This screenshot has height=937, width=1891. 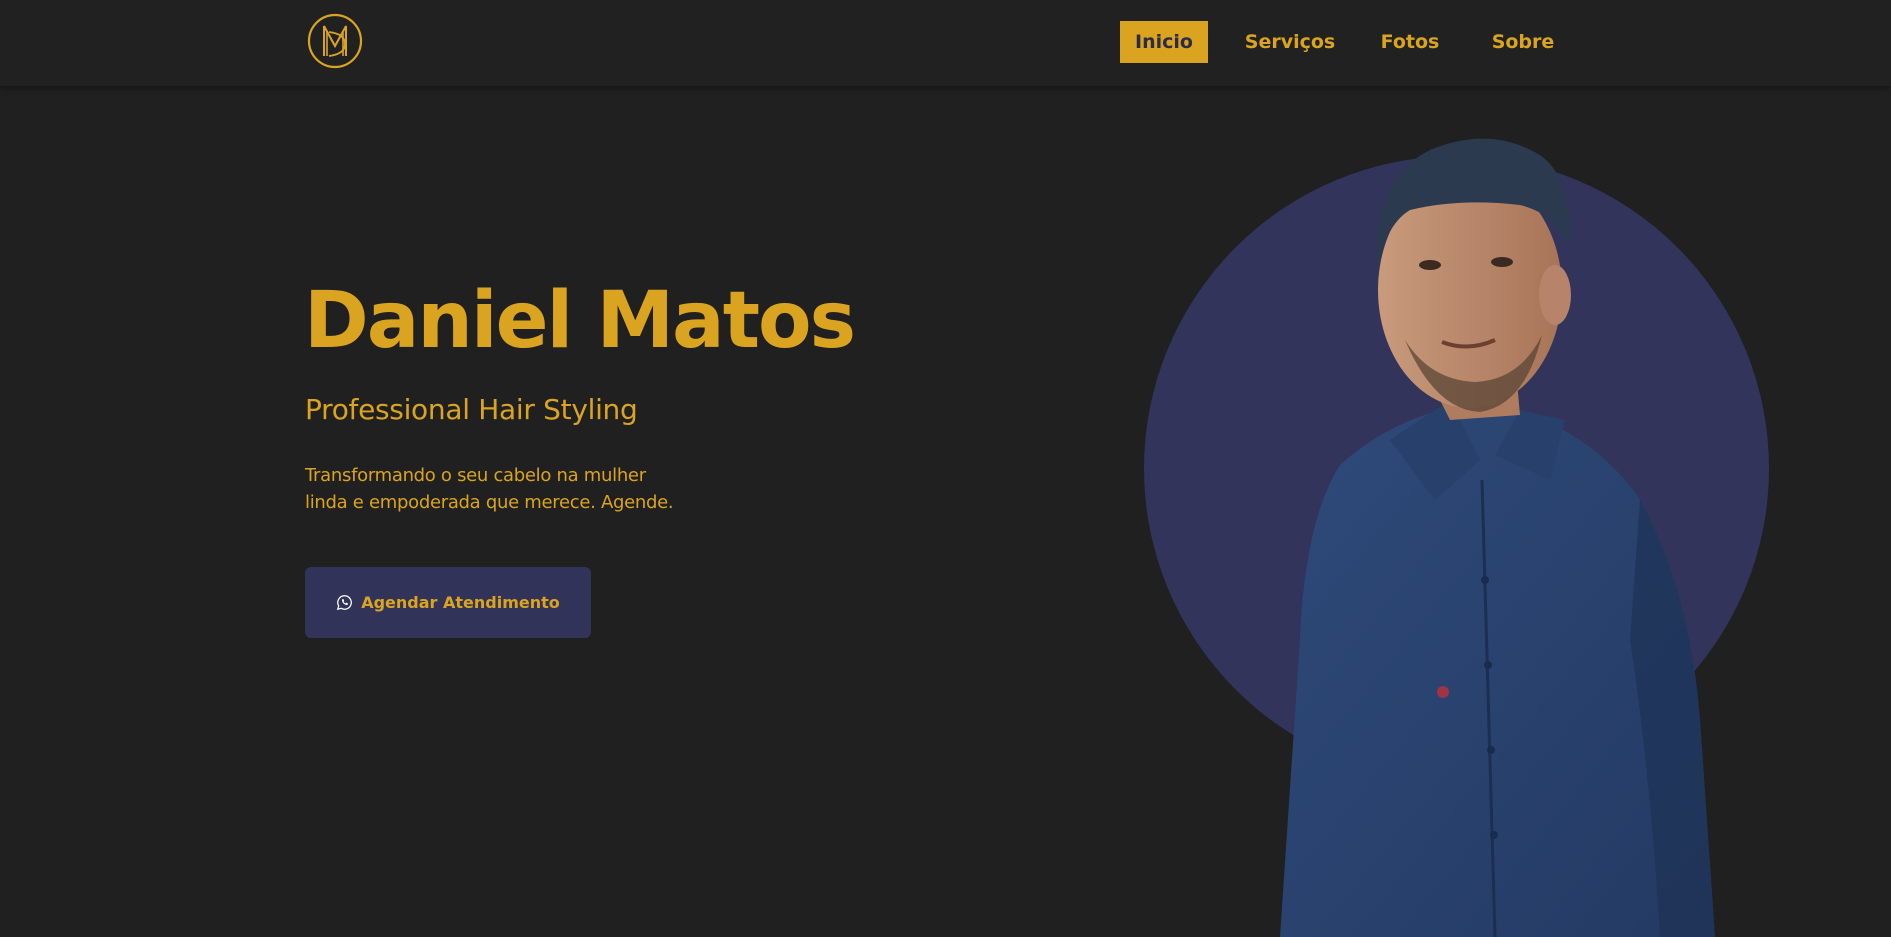 I want to click on nav-item-fotos: Fotos, so click(x=1410, y=42).